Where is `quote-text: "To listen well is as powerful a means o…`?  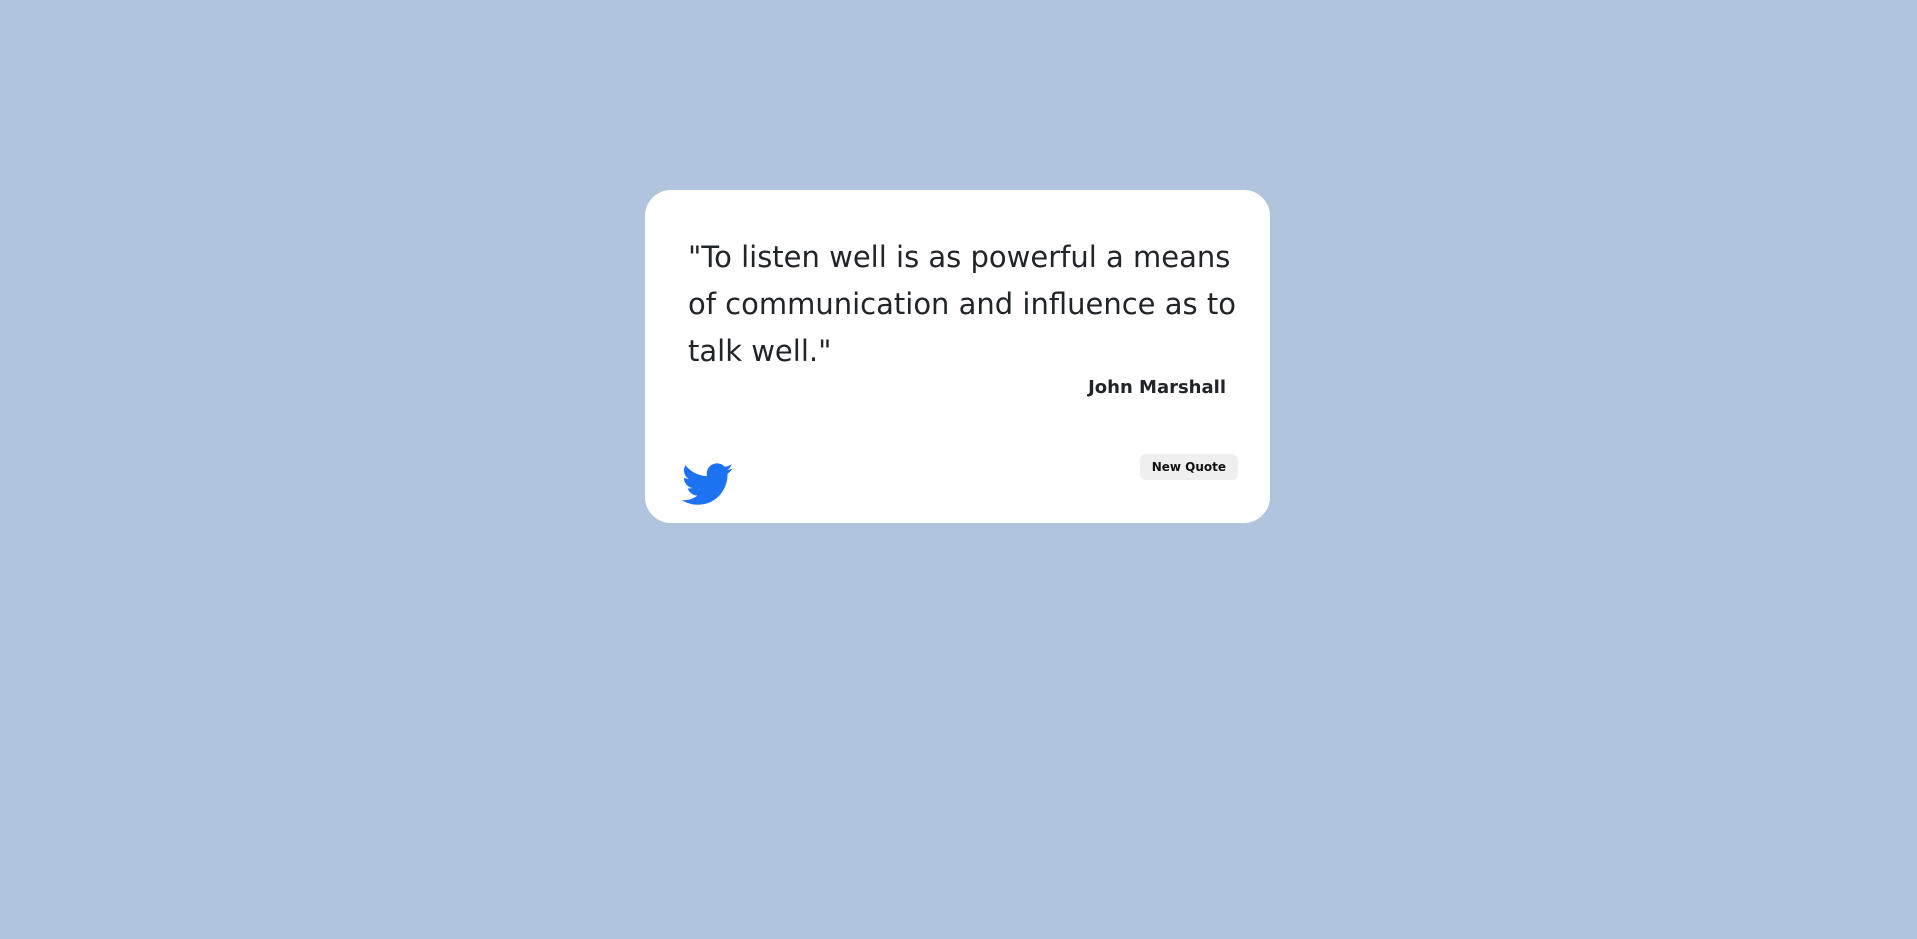
quote-text: "To listen well is as powerful a means o… is located at coordinates (962, 304).